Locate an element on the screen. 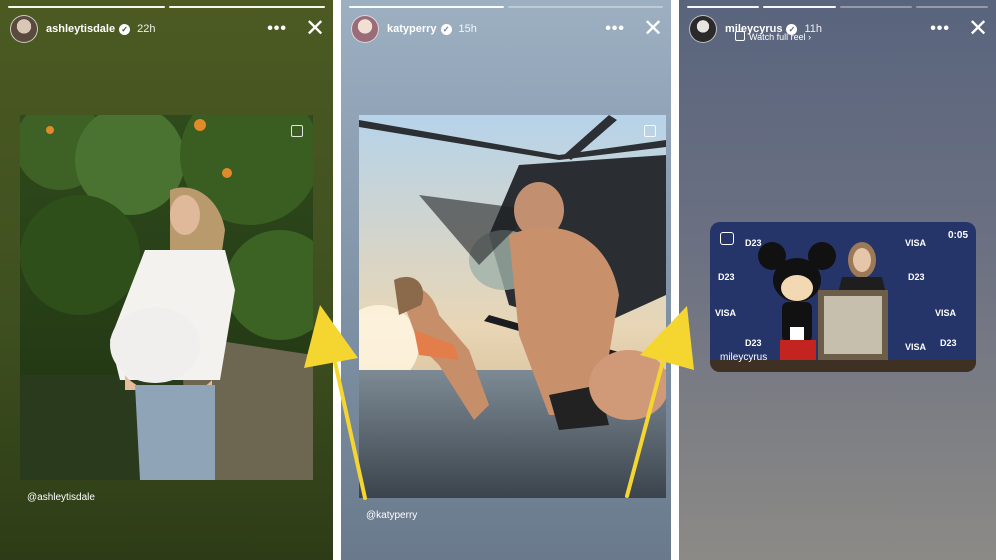 This screenshot has height=560, width=996. story-header: katyperry ✓ 15h ••• ✕ is located at coordinates (507, 29).